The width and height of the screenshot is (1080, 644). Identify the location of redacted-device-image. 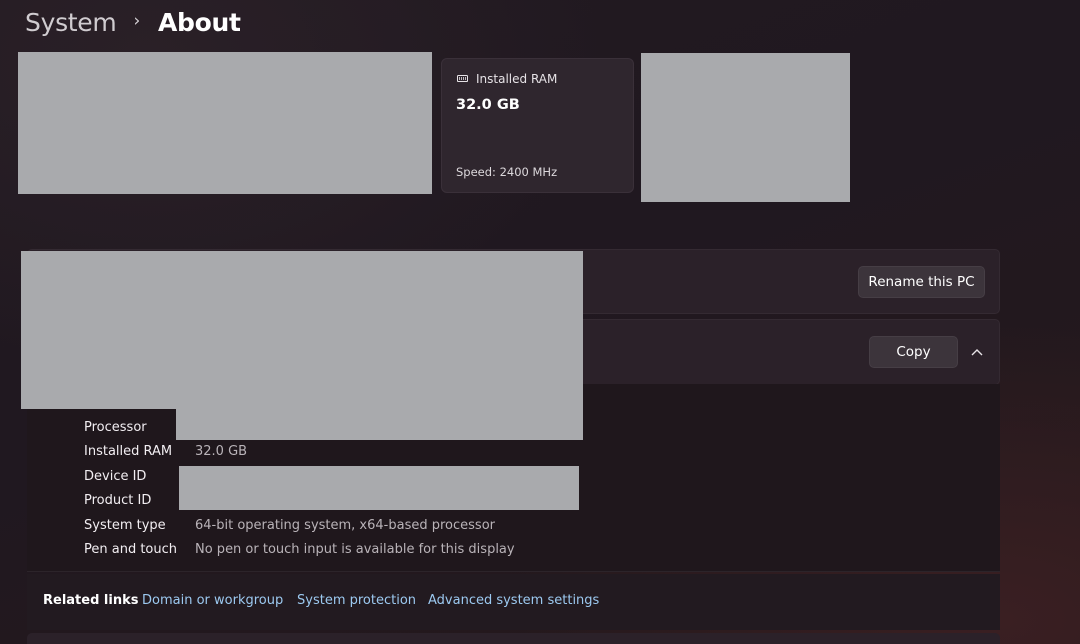
(225, 123).